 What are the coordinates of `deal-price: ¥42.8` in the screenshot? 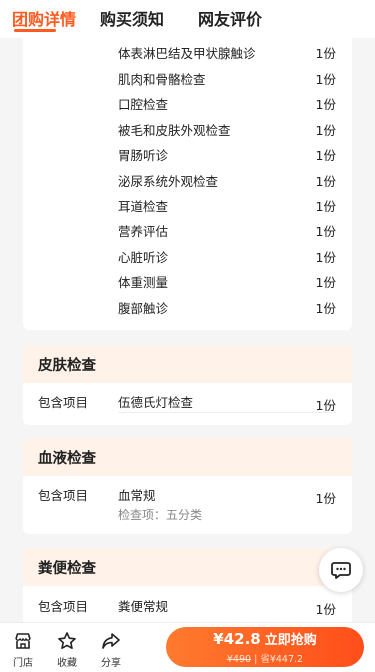 It's located at (237, 639).